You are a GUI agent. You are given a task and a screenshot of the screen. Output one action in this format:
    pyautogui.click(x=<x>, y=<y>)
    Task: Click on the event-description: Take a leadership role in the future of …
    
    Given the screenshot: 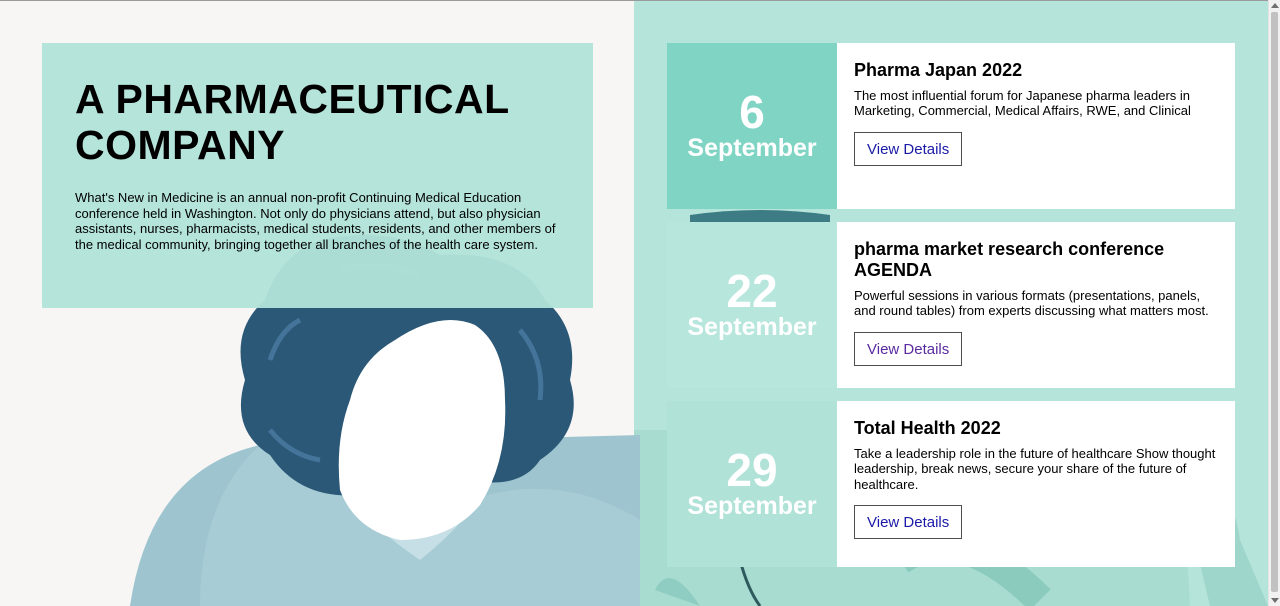 What is the action you would take?
    pyautogui.click(x=1035, y=469)
    